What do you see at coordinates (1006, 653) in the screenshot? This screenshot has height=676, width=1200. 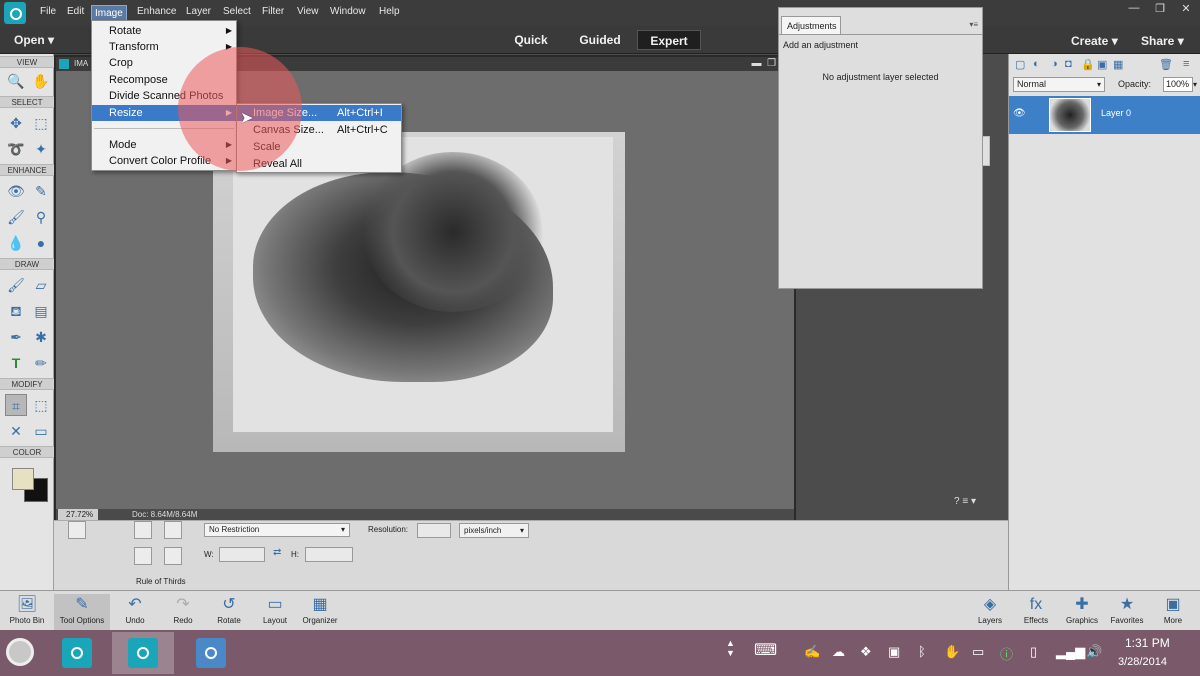 I see `info-icon: ⓘ` at bounding box center [1006, 653].